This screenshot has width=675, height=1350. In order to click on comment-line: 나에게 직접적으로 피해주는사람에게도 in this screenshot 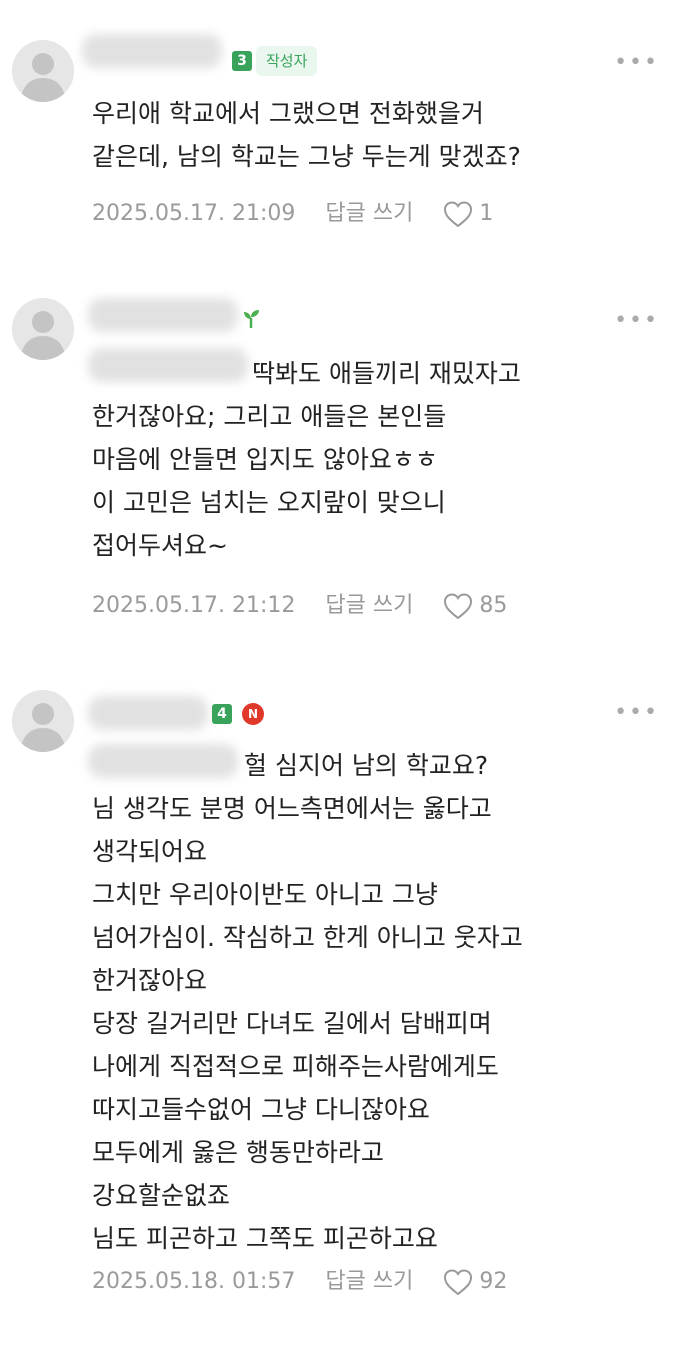, I will do `click(295, 1066)`.